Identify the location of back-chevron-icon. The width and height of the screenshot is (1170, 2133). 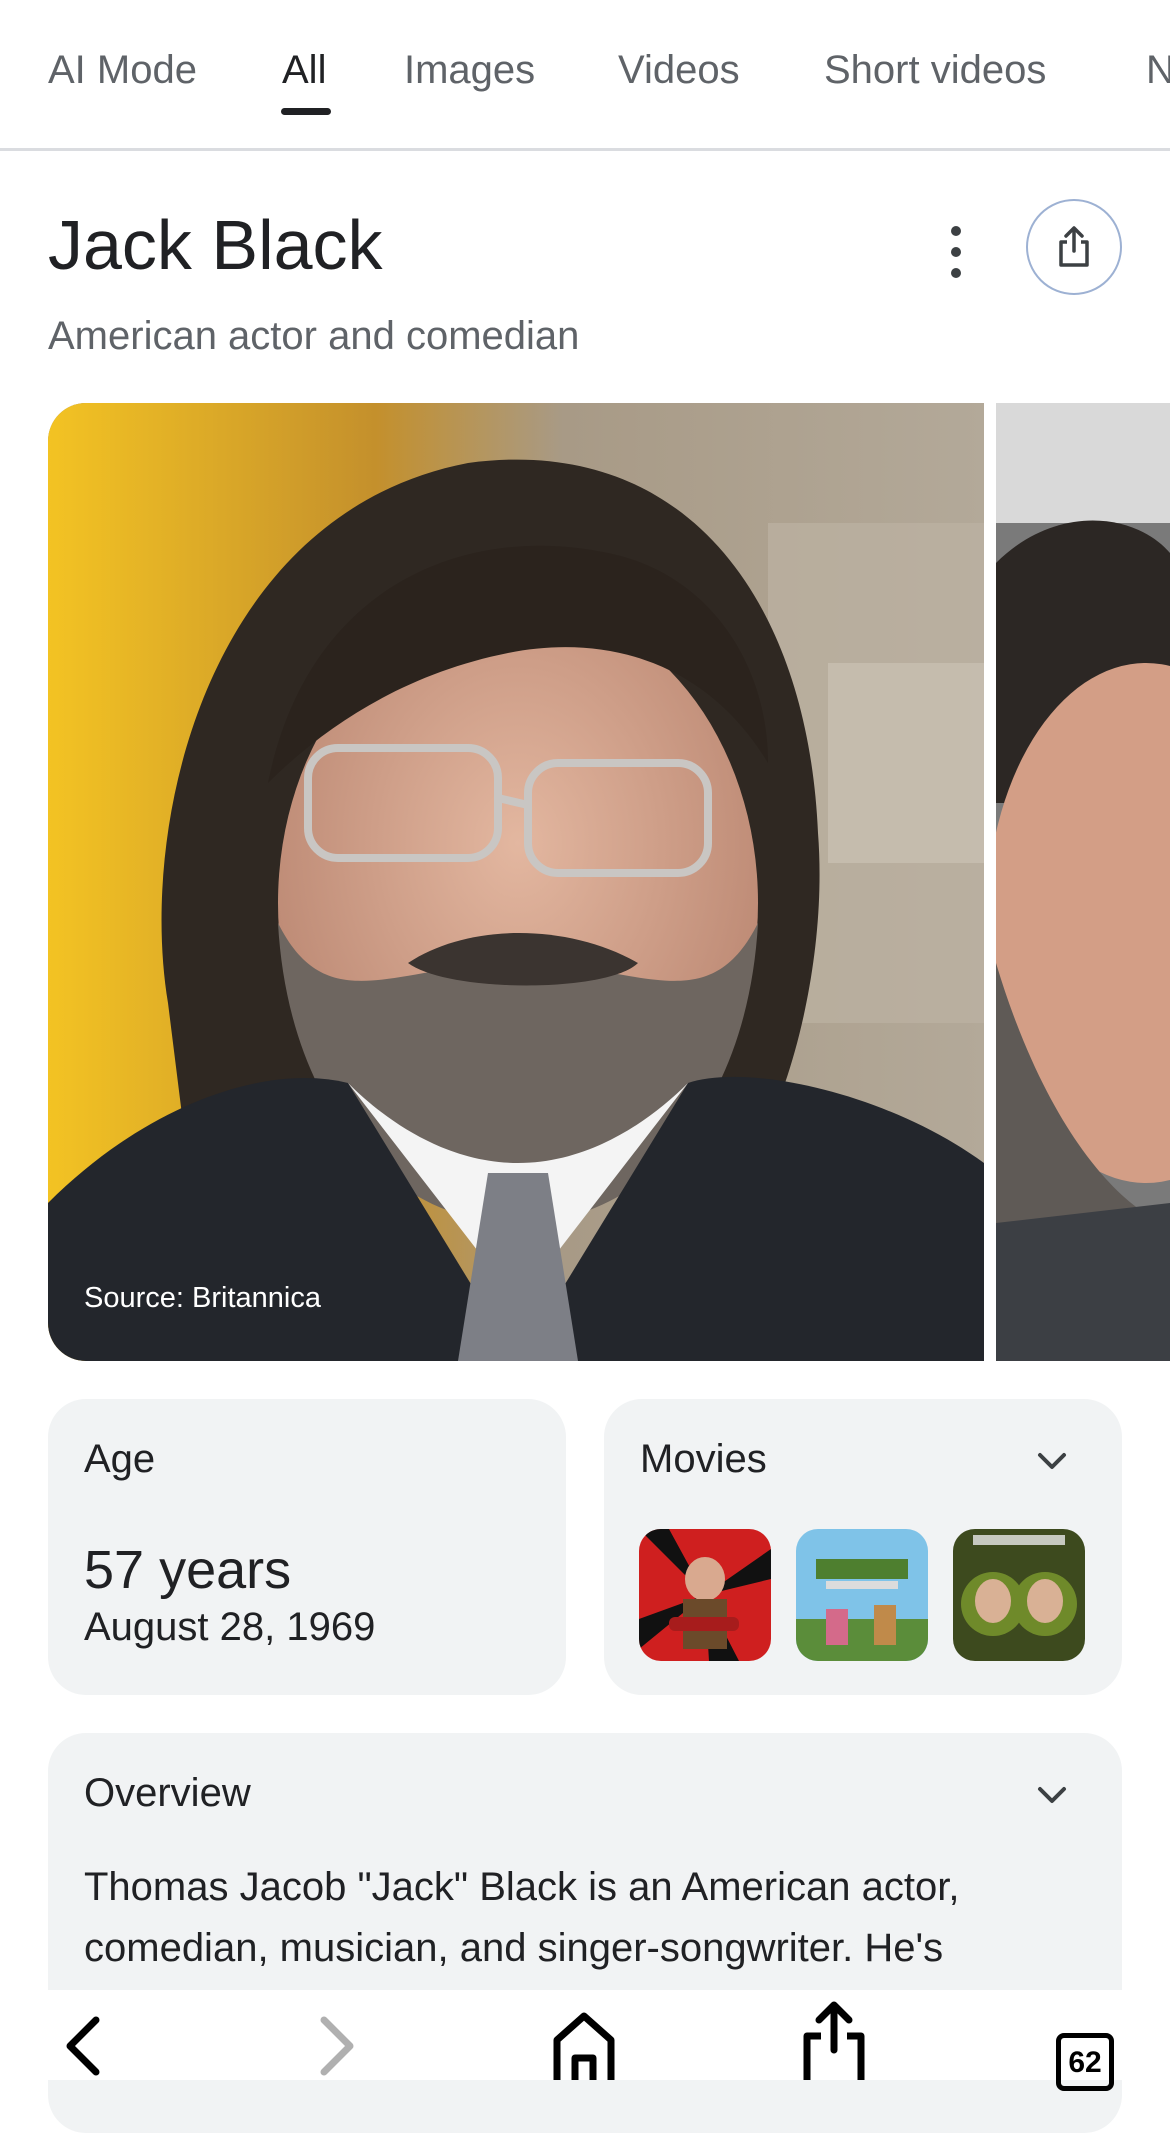
(83, 2046).